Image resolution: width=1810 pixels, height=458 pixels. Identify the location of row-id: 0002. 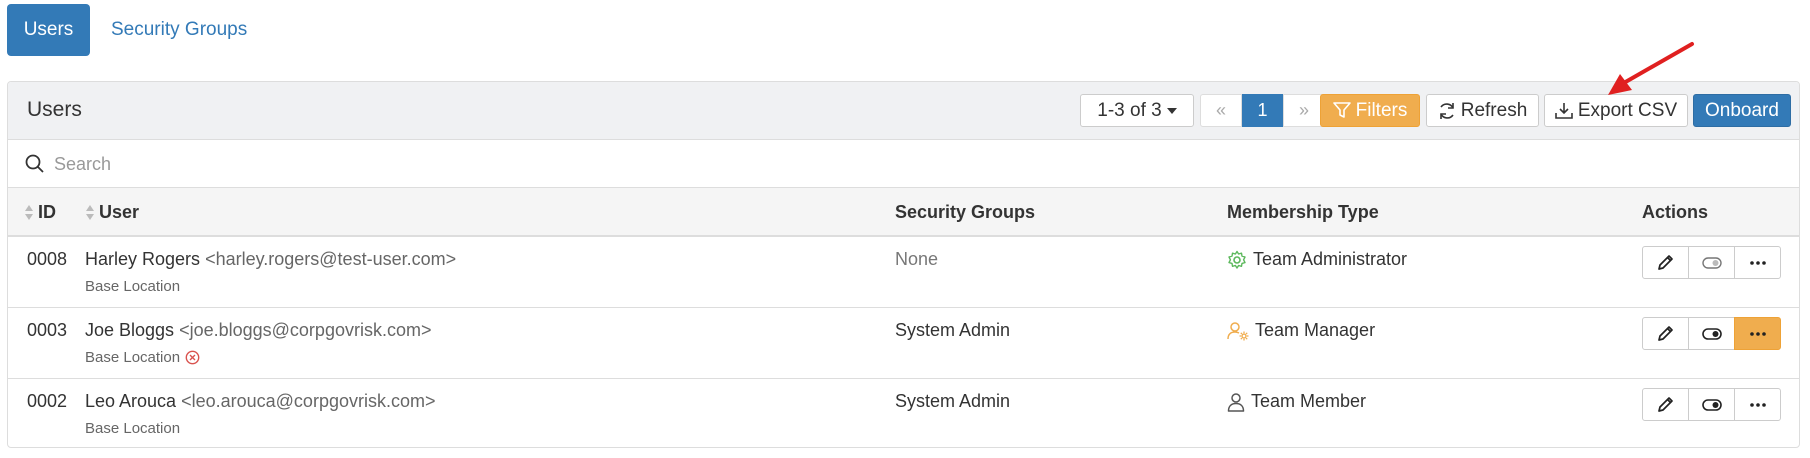
(47, 401).